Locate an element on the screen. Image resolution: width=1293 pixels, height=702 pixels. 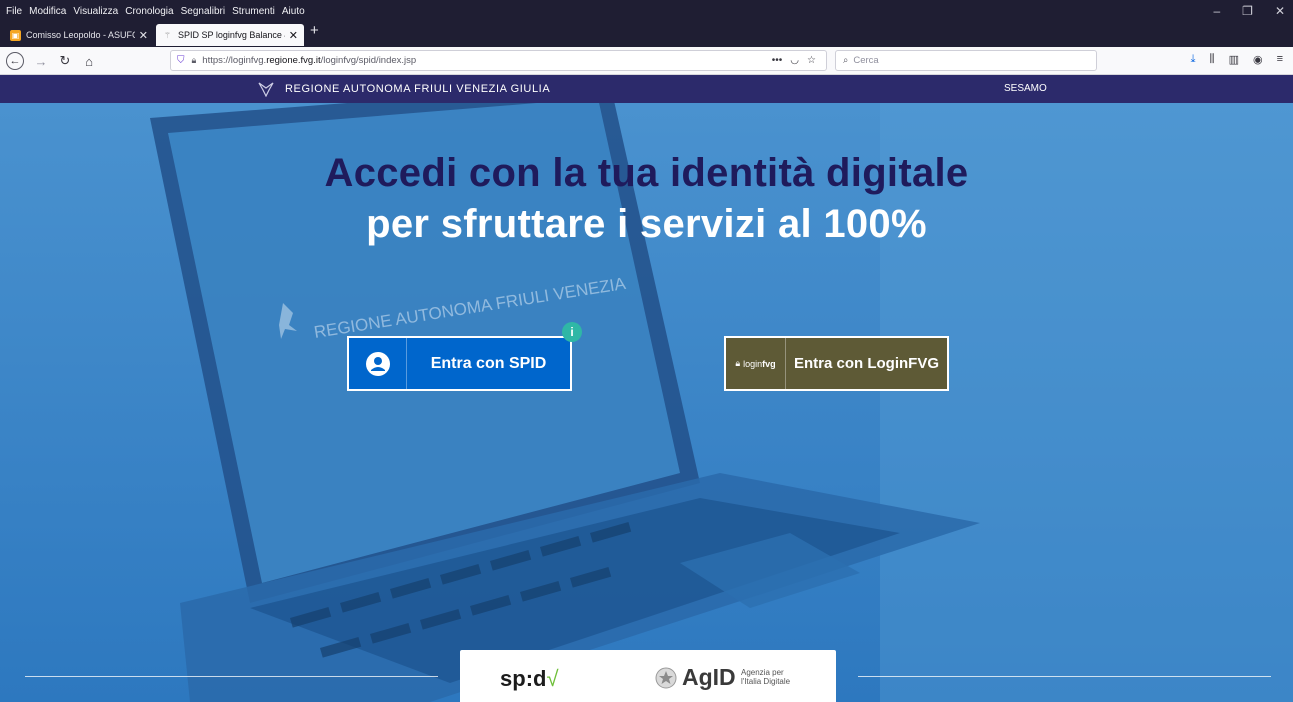
toolbar-icons: ⤓ ⫼ ▥ ◉ ≡ is located at coordinates (1237, 59).